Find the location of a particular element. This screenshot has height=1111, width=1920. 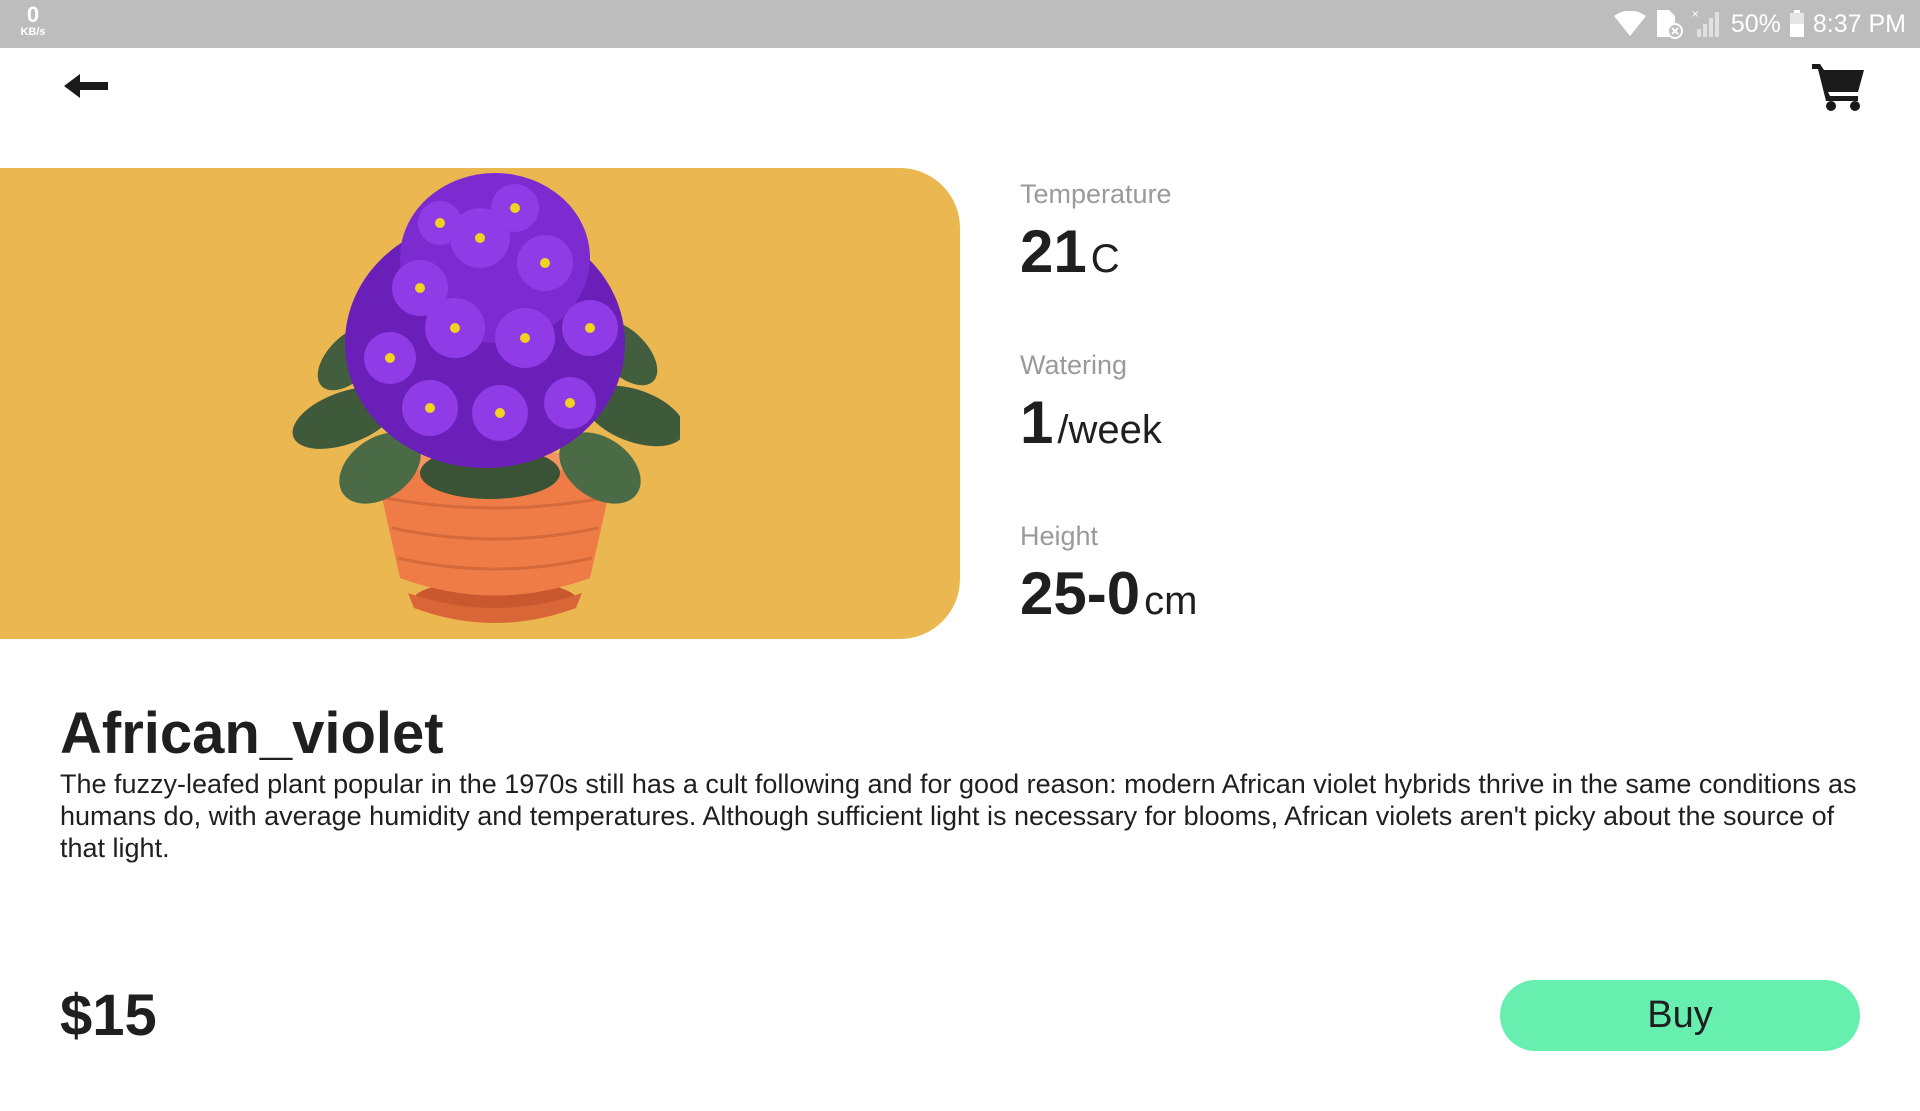

status-icons: × 50% 8:37 PM is located at coordinates (1759, 24).